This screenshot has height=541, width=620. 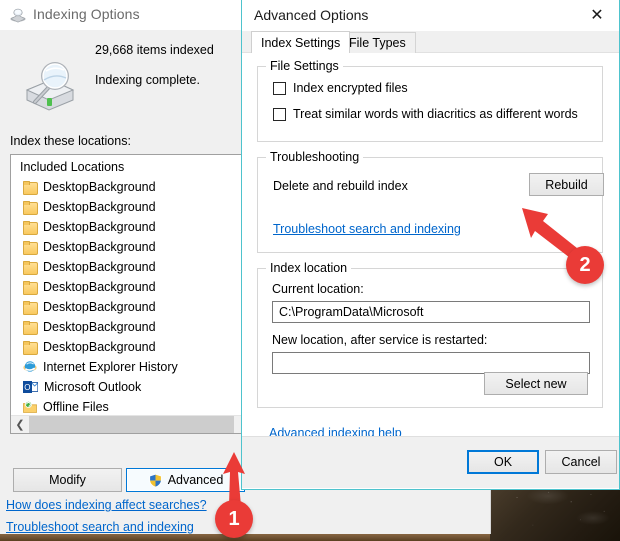 What do you see at coordinates (72, 167) in the screenshot?
I see `included-locations-header: Included Locations` at bounding box center [72, 167].